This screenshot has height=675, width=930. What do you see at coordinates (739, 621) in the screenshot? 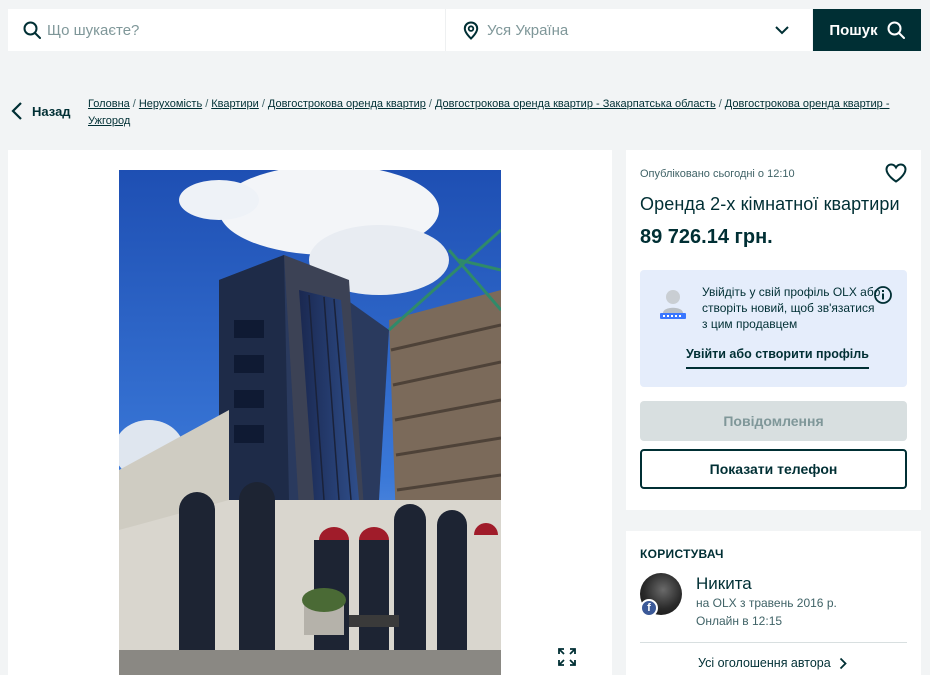
I see `user-online-status: Онлайн в 12:15` at bounding box center [739, 621].